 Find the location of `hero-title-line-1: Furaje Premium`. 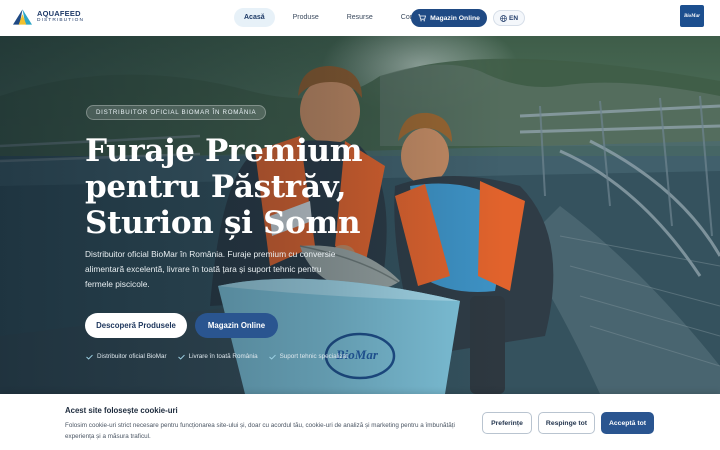

hero-title-line-1: Furaje Premium is located at coordinates (224, 151).